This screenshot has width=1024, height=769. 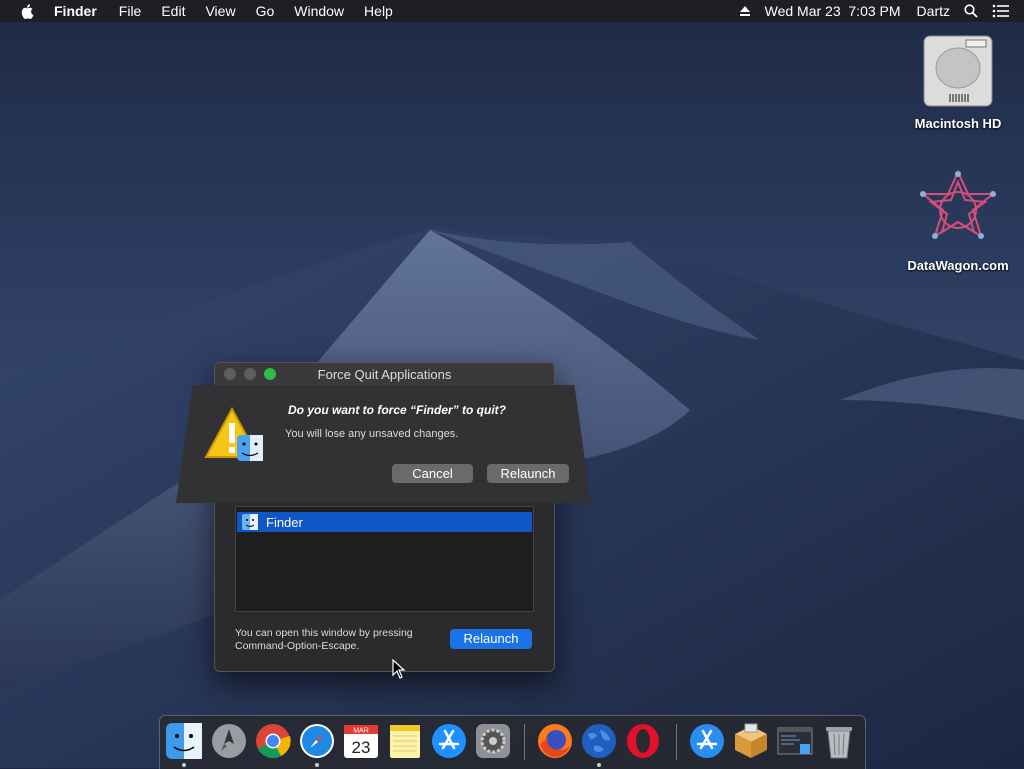 What do you see at coordinates (1001, 11) in the screenshot?
I see `notification-center-icon` at bounding box center [1001, 11].